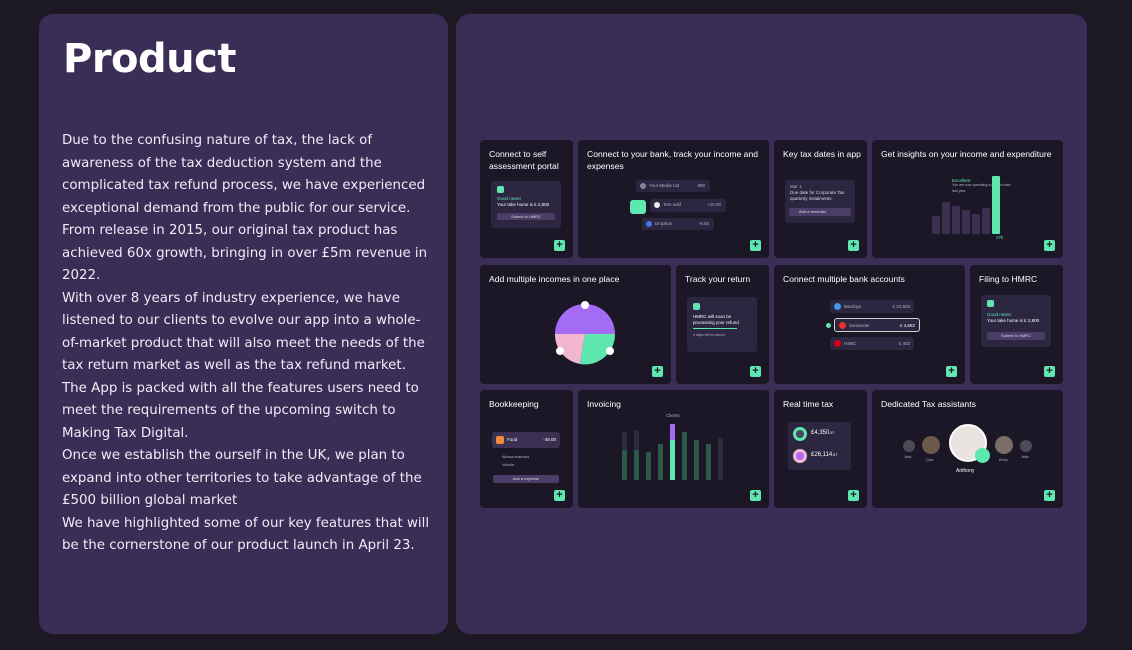 The height and width of the screenshot is (650, 1132). What do you see at coordinates (149, 59) in the screenshot?
I see `product-title: Product` at bounding box center [149, 59].